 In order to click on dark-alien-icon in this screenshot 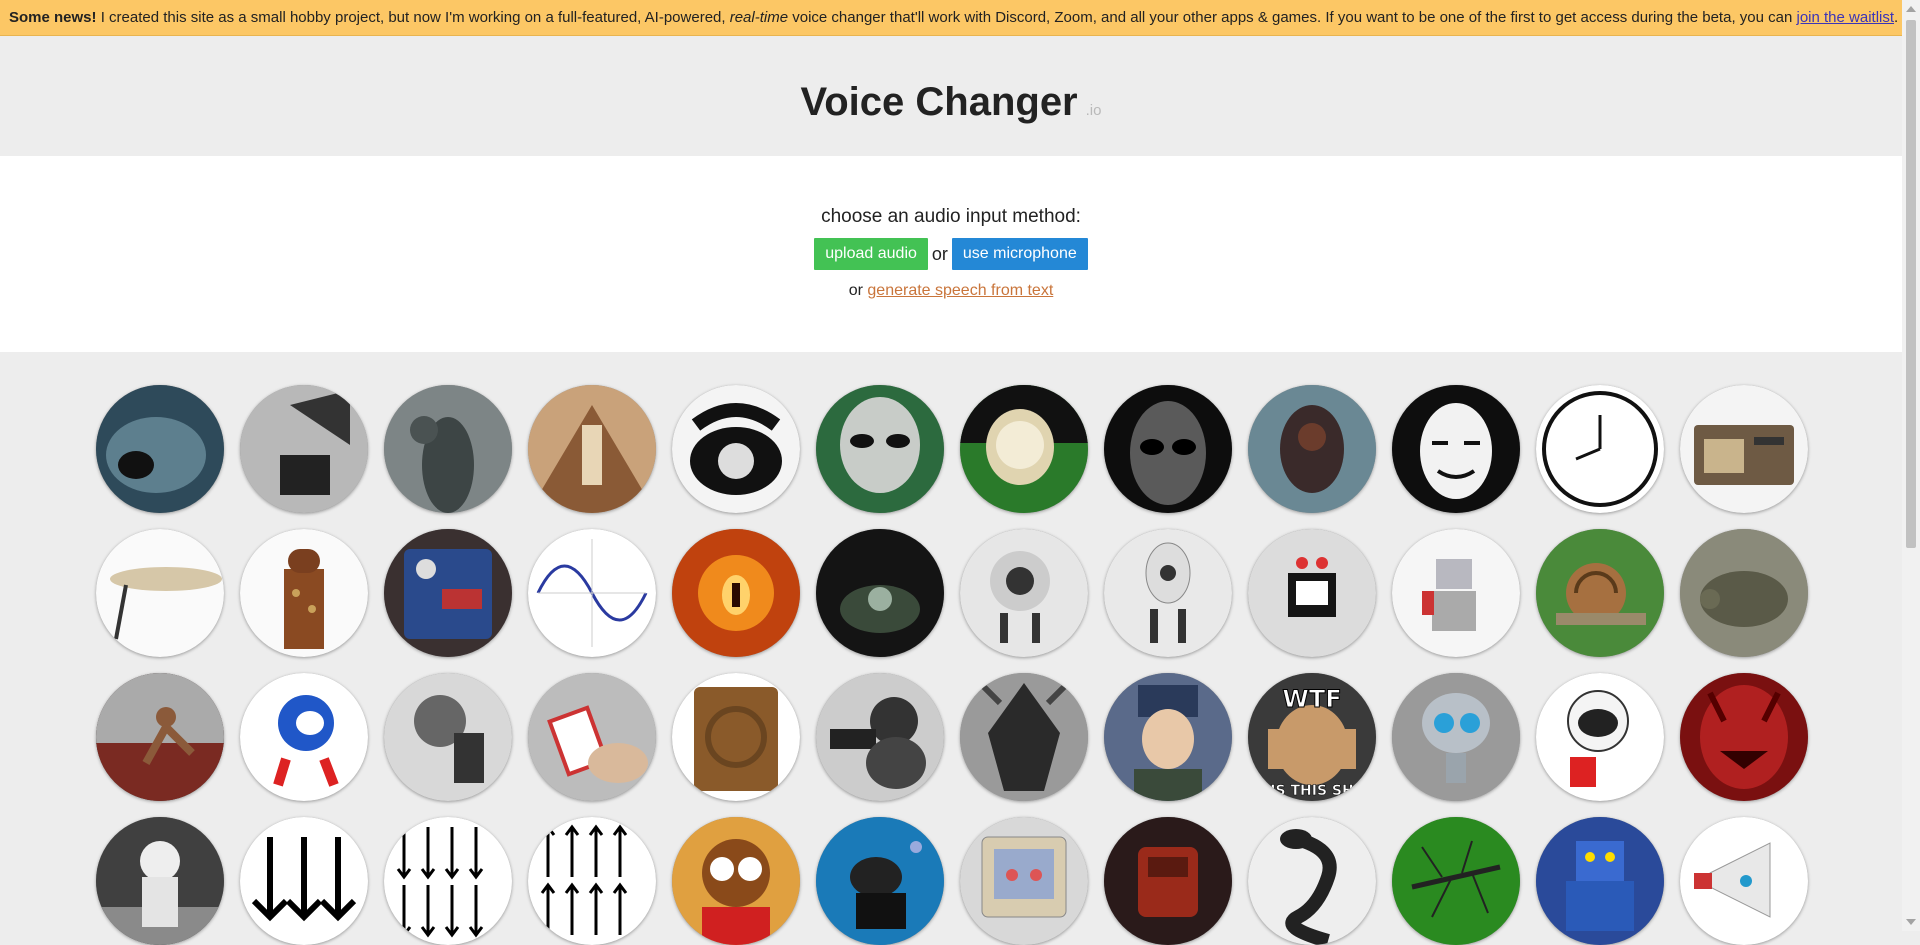, I will do `click(1168, 449)`.